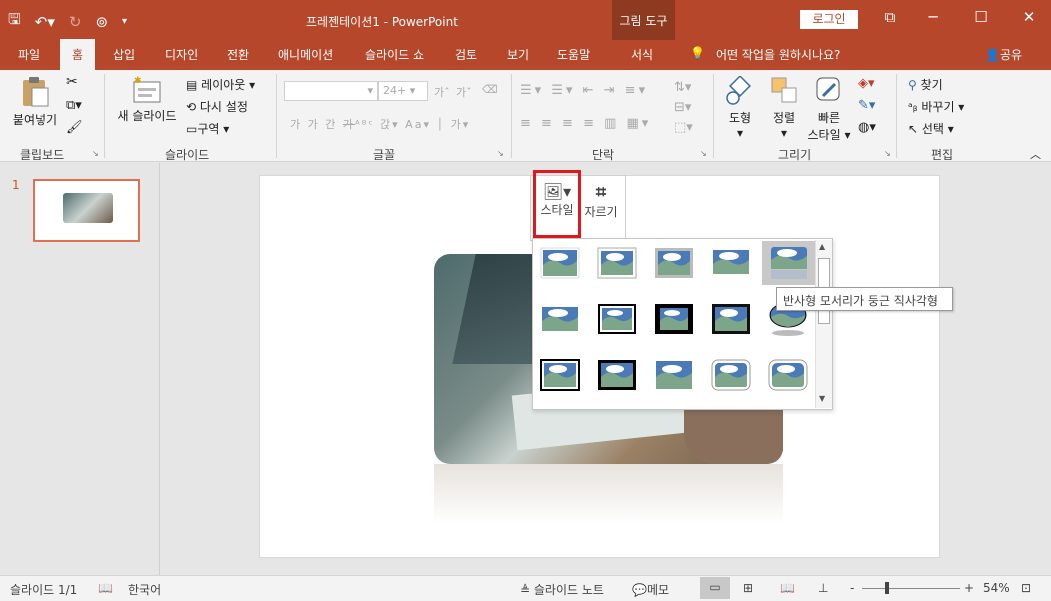  I want to click on layout-button: ▤ 레이아웃 ▾, so click(220, 84).